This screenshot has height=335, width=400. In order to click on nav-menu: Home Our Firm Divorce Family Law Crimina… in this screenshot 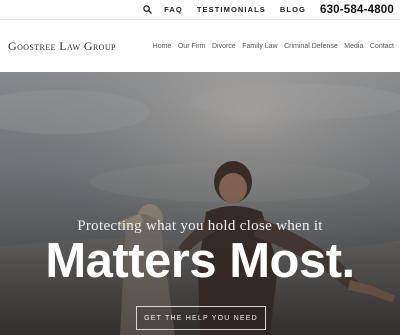, I will do `click(270, 46)`.